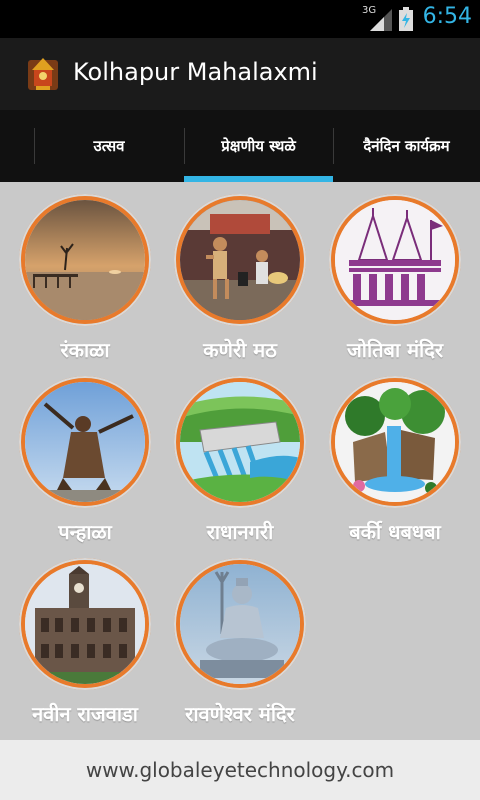  Describe the element at coordinates (381, 20) in the screenshot. I see `signal-icon` at that location.